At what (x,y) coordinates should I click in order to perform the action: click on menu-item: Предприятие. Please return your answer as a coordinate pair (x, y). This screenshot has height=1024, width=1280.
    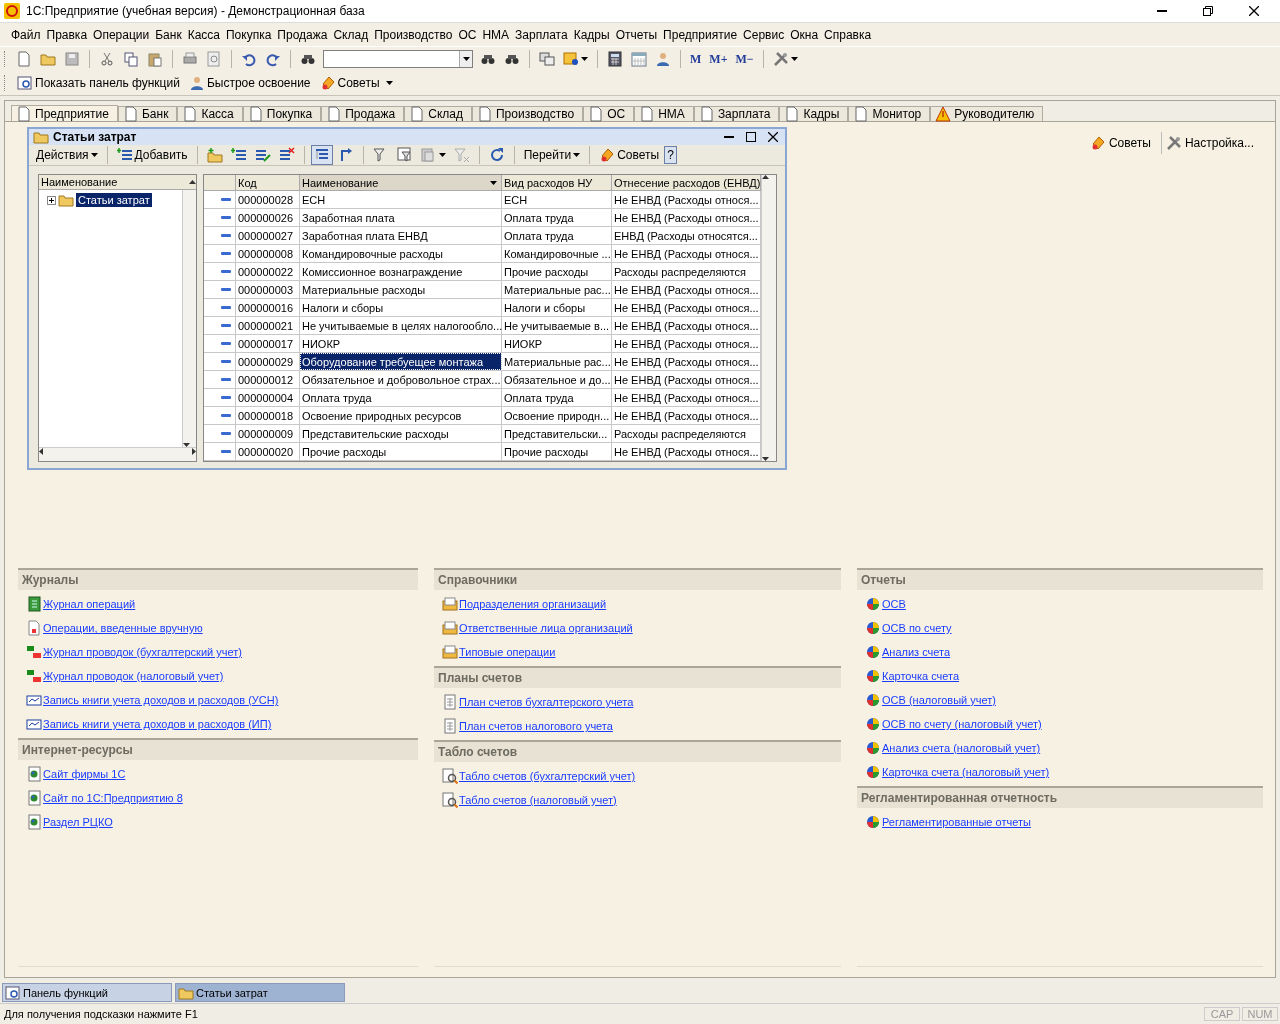
    Looking at the image, I should click on (700, 34).